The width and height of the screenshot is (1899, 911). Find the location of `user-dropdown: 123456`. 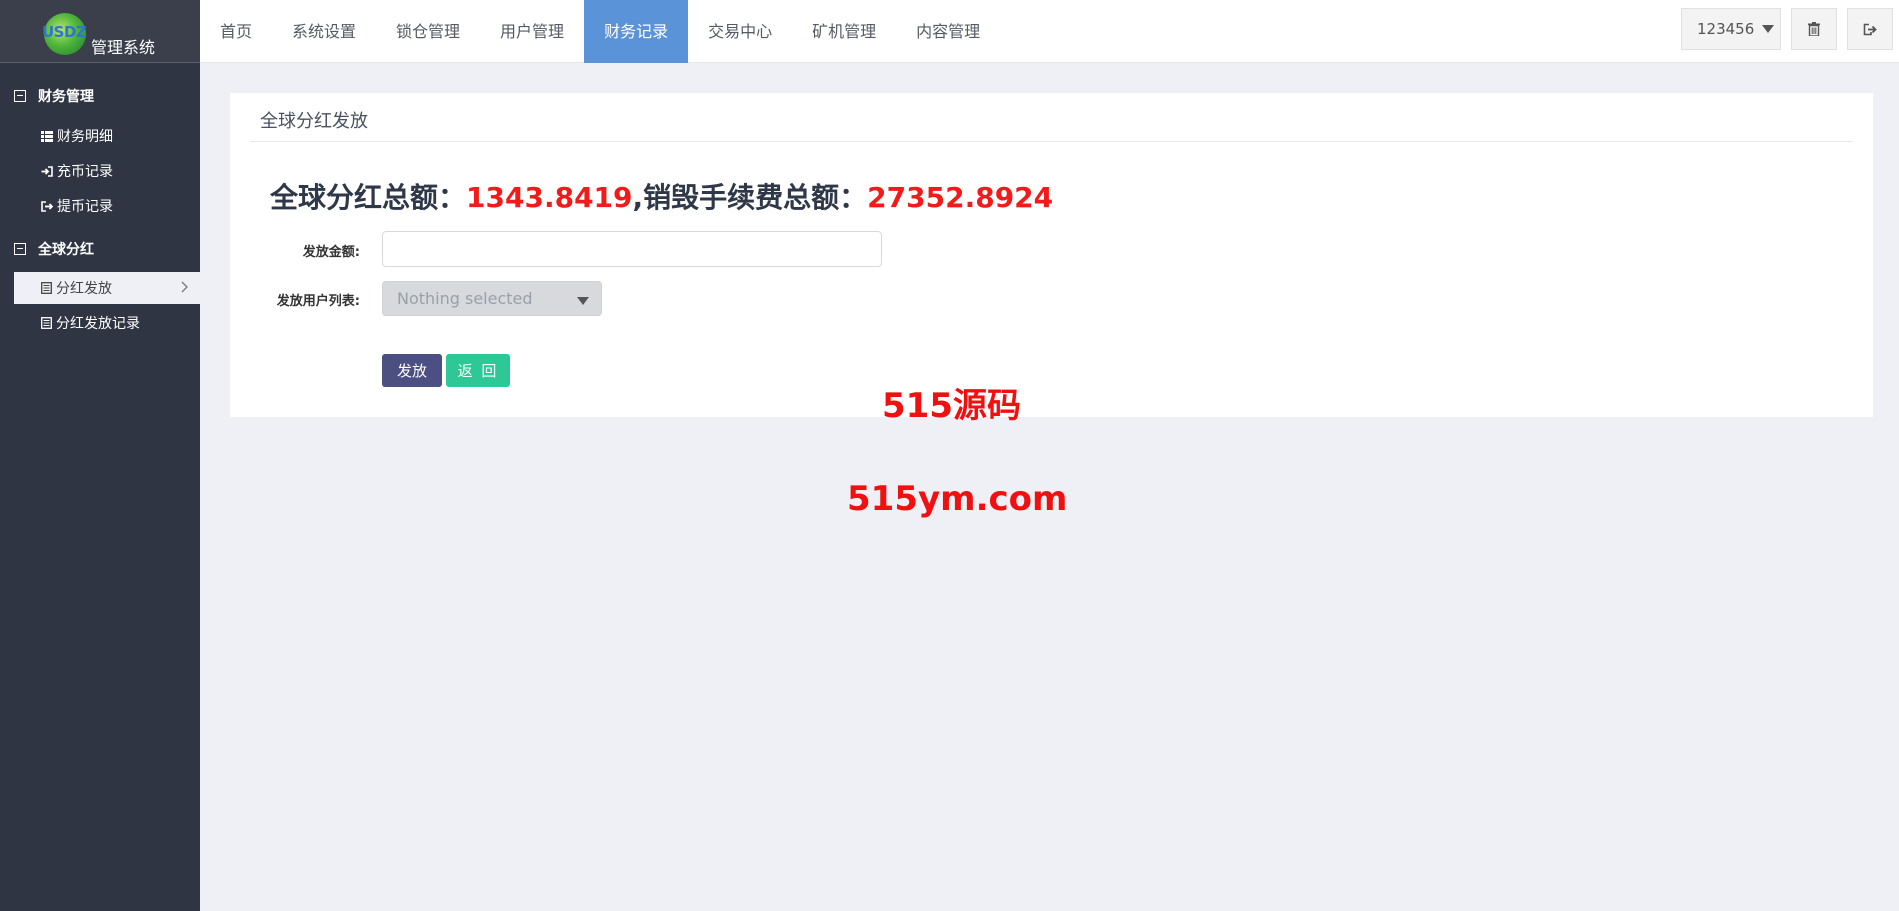

user-dropdown: 123456 is located at coordinates (1731, 29).